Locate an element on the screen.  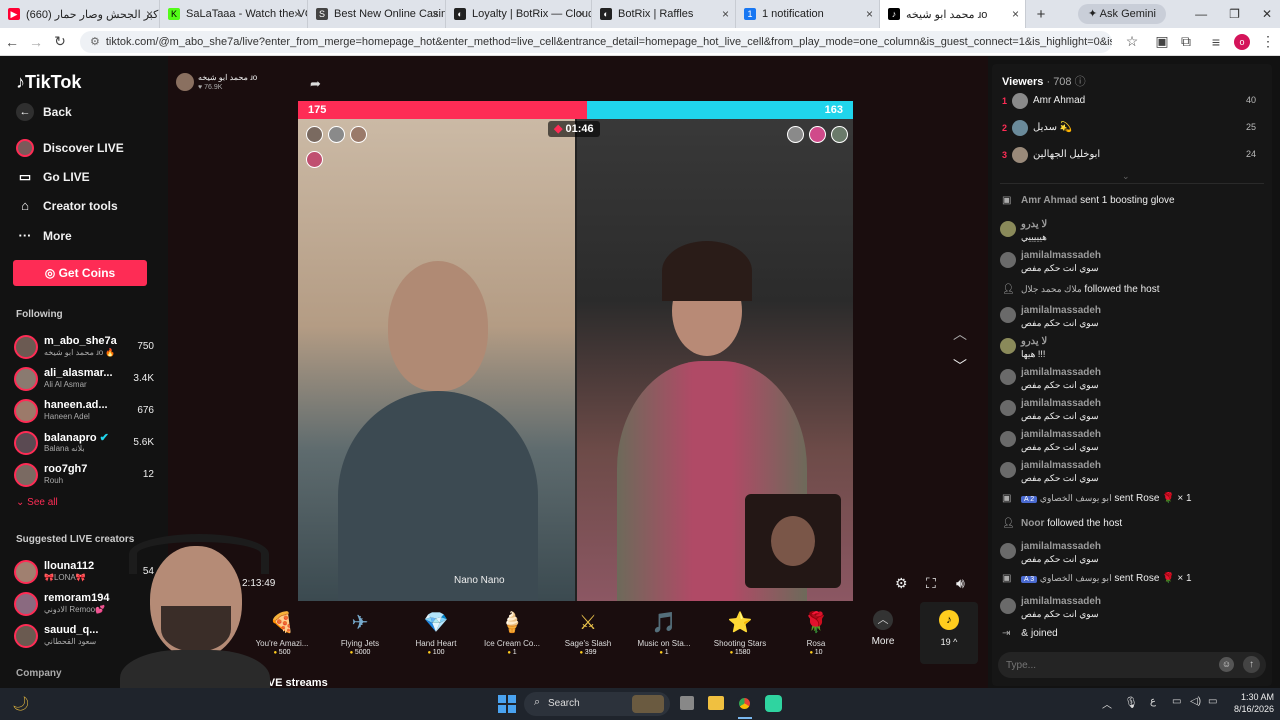
share-icon: ➦ is located at coordinates (315, 84).